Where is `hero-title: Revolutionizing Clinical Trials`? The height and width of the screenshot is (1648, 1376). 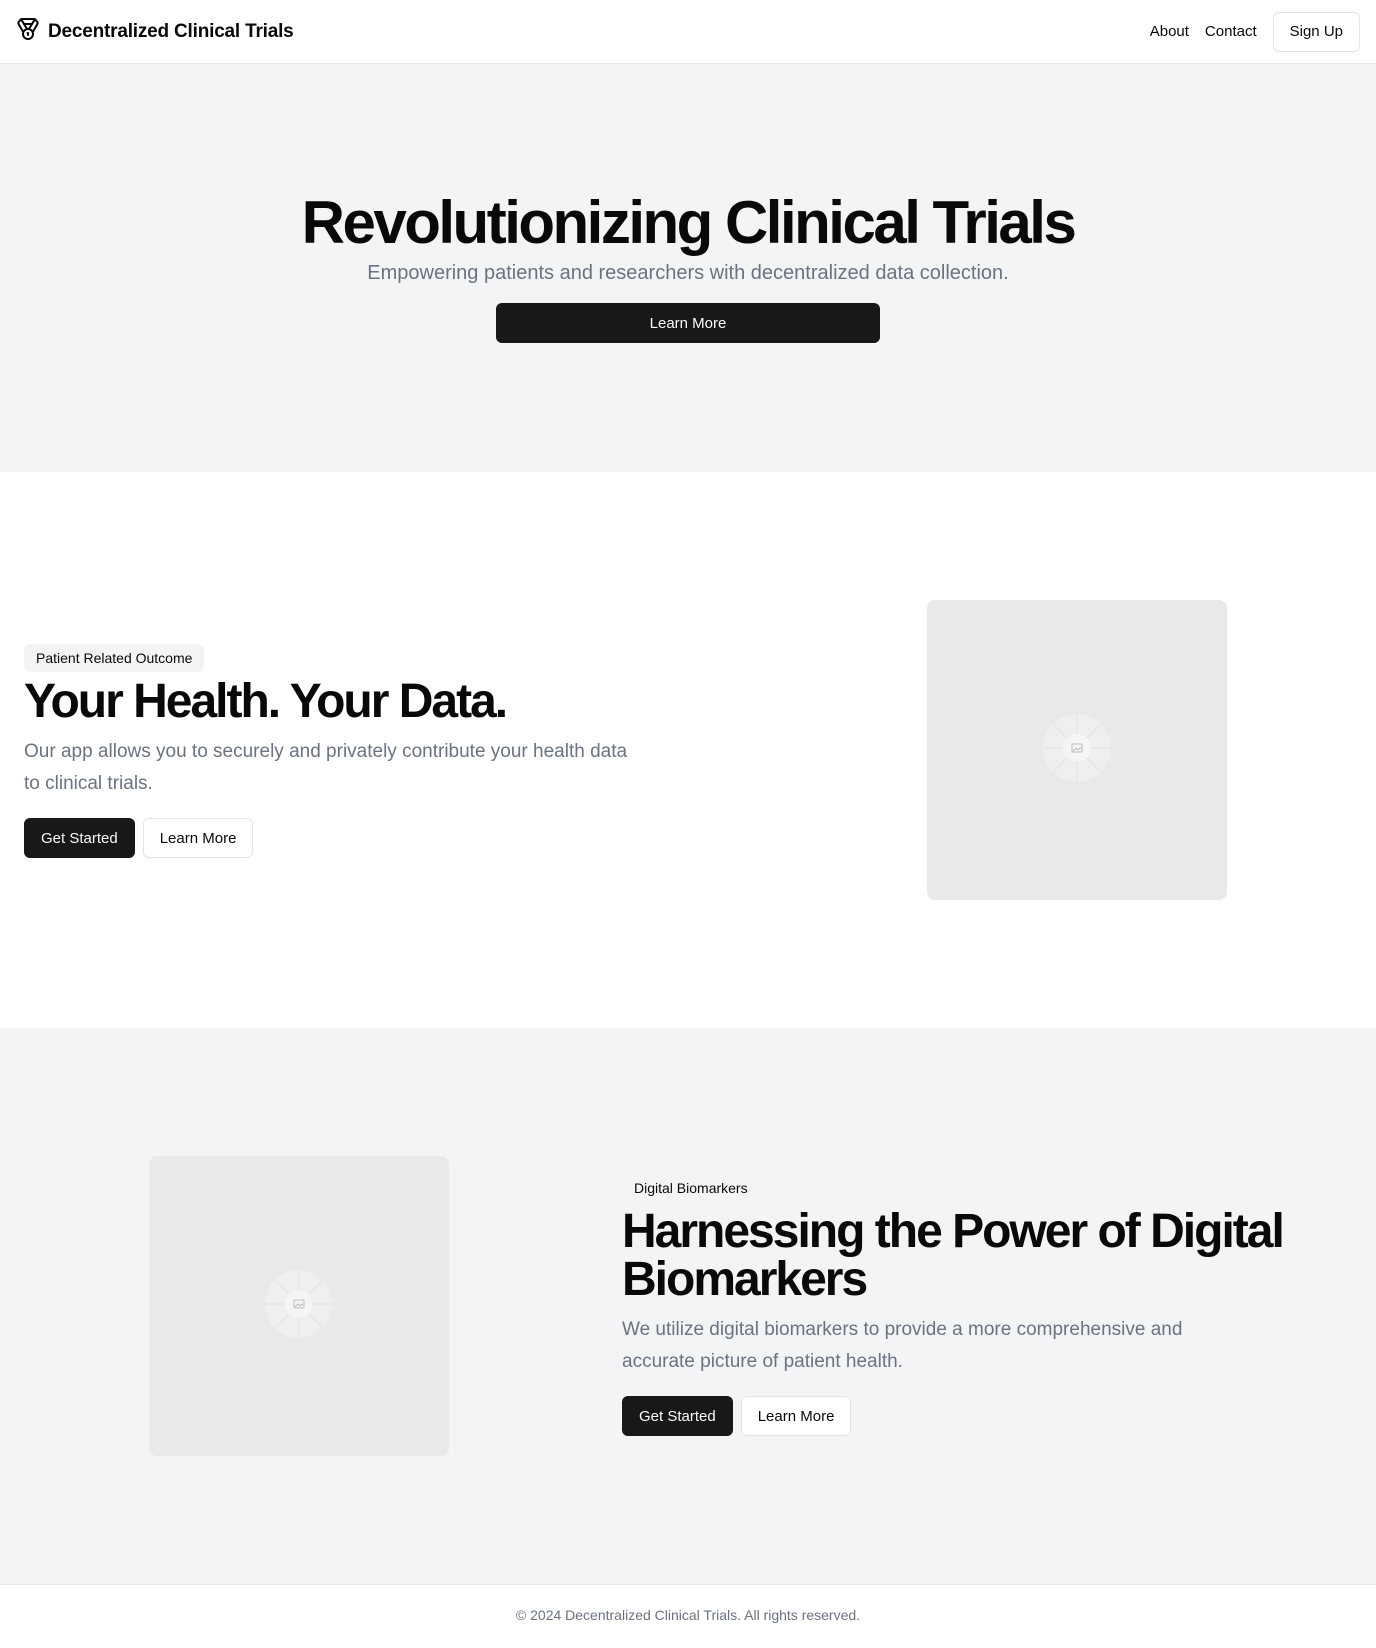
hero-title: Revolutionizing Clinical Trials is located at coordinates (689, 222).